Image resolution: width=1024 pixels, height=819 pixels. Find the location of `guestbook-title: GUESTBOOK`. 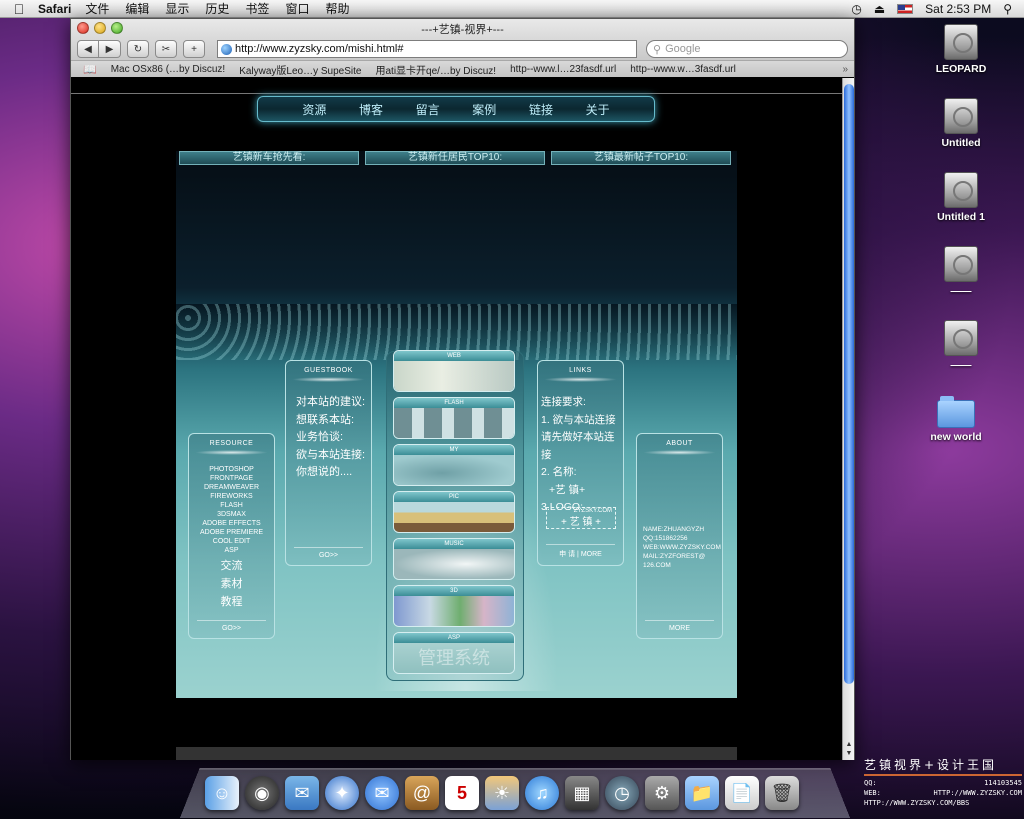

guestbook-title: GUESTBOOK is located at coordinates (328, 370).